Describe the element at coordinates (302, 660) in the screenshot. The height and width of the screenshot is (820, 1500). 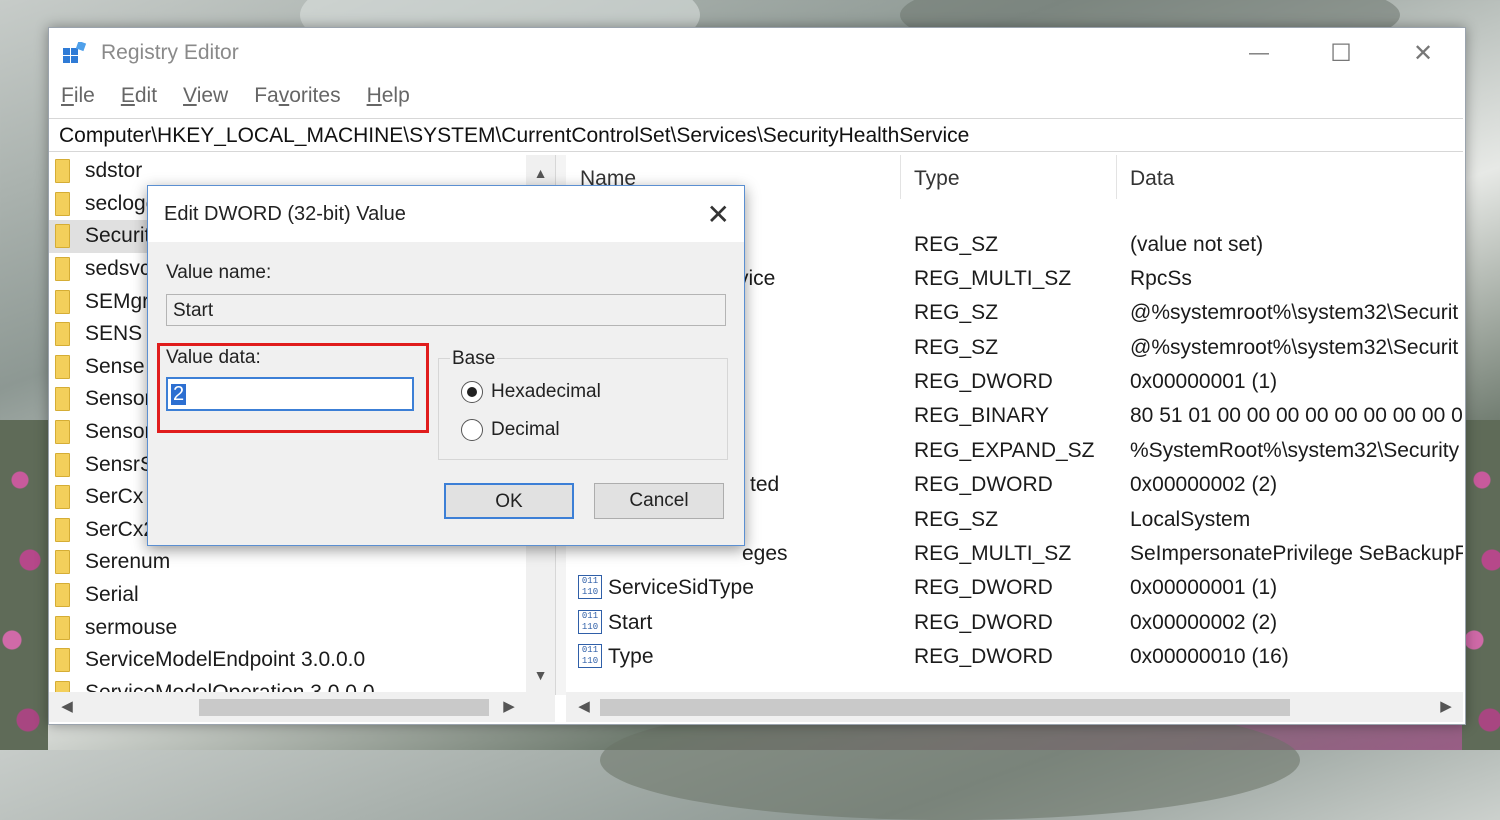
I see `tree-item: ServiceModelEndpoint 3.0.0.0` at that location.